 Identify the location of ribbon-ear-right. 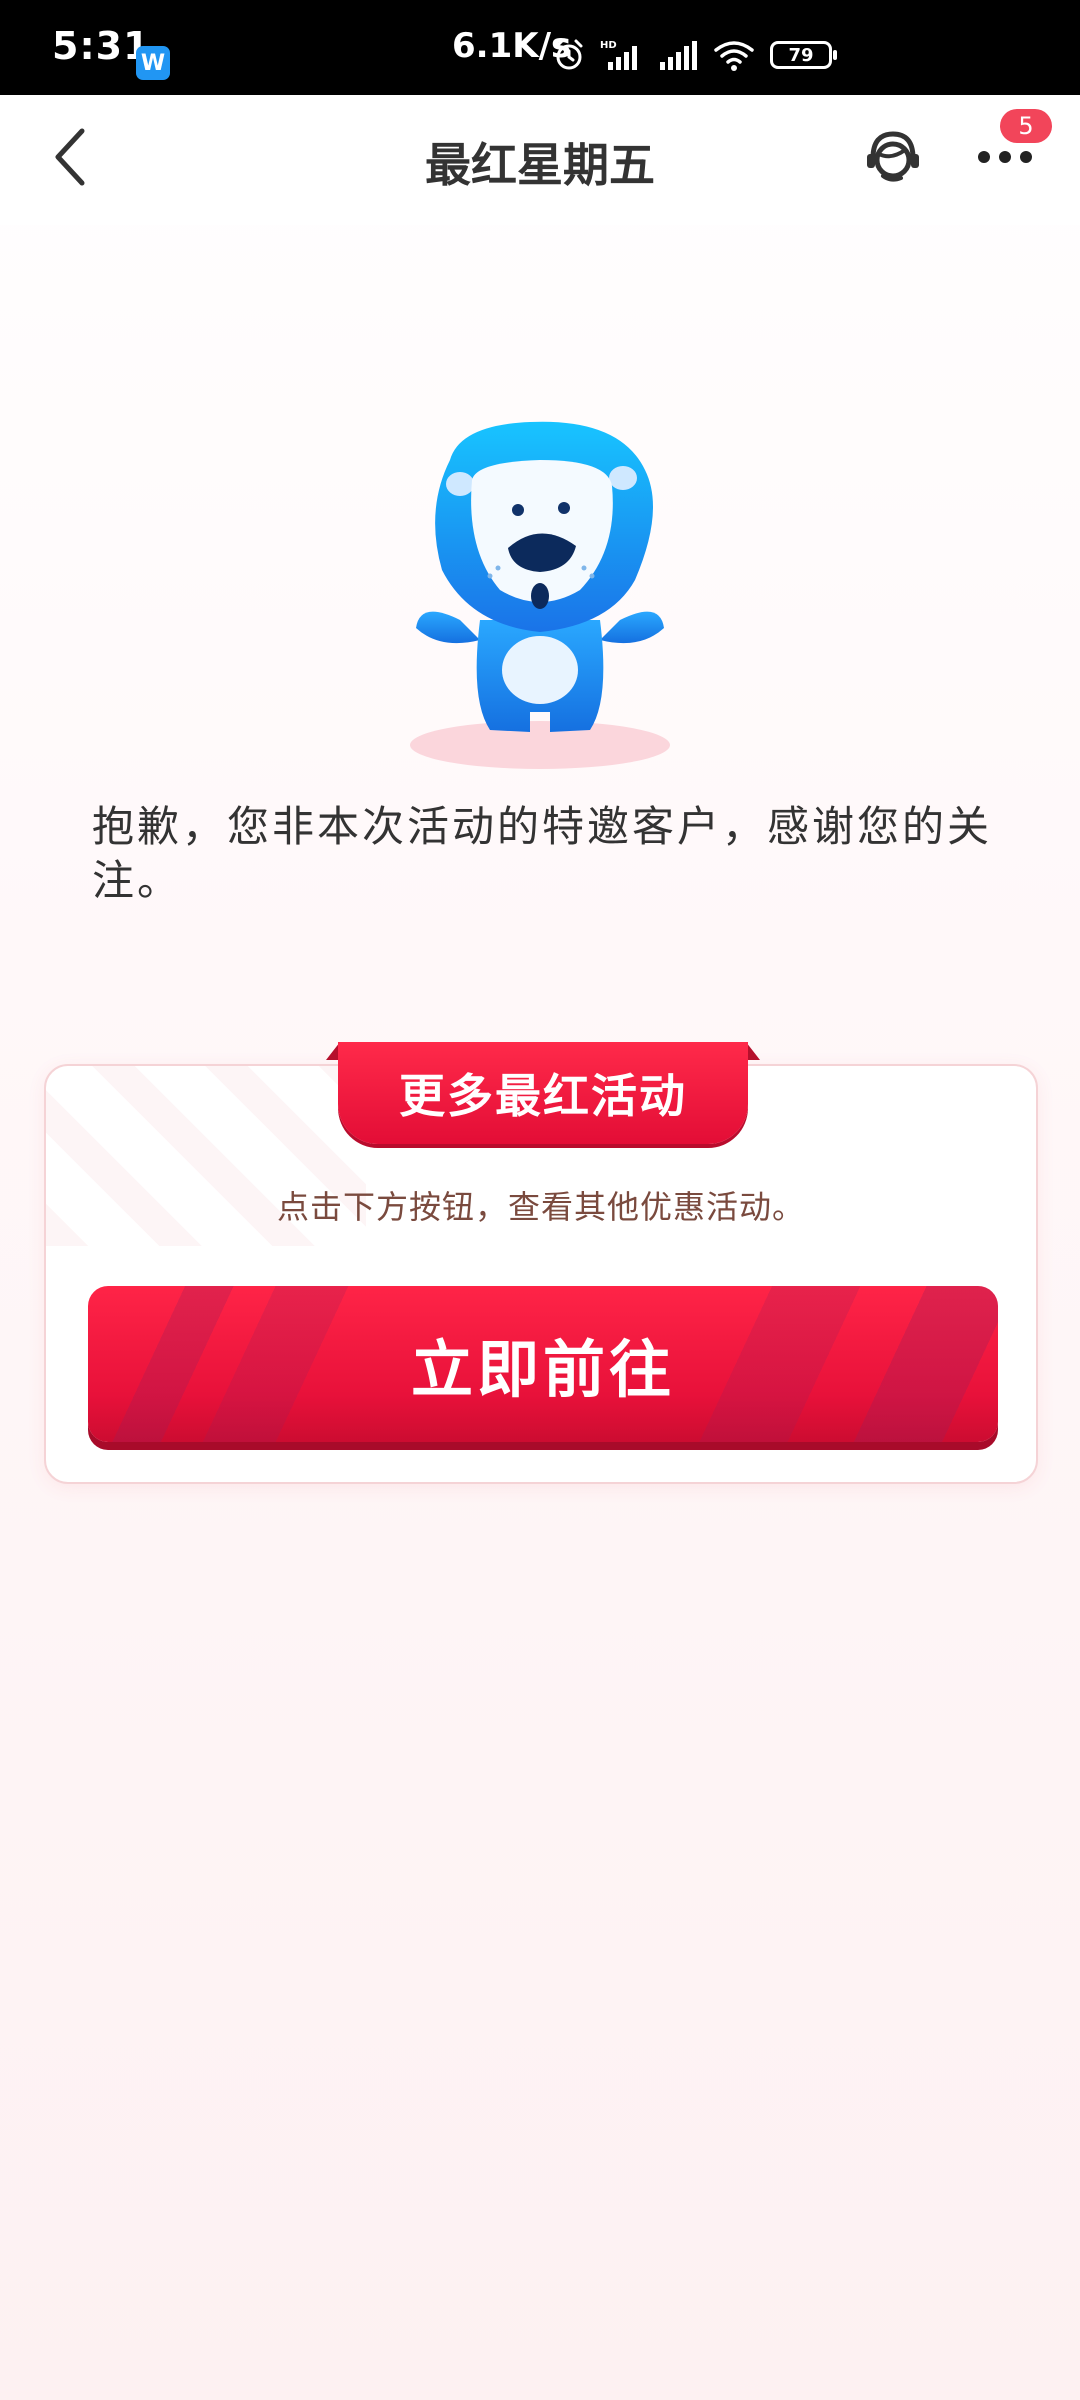
(753, 1051).